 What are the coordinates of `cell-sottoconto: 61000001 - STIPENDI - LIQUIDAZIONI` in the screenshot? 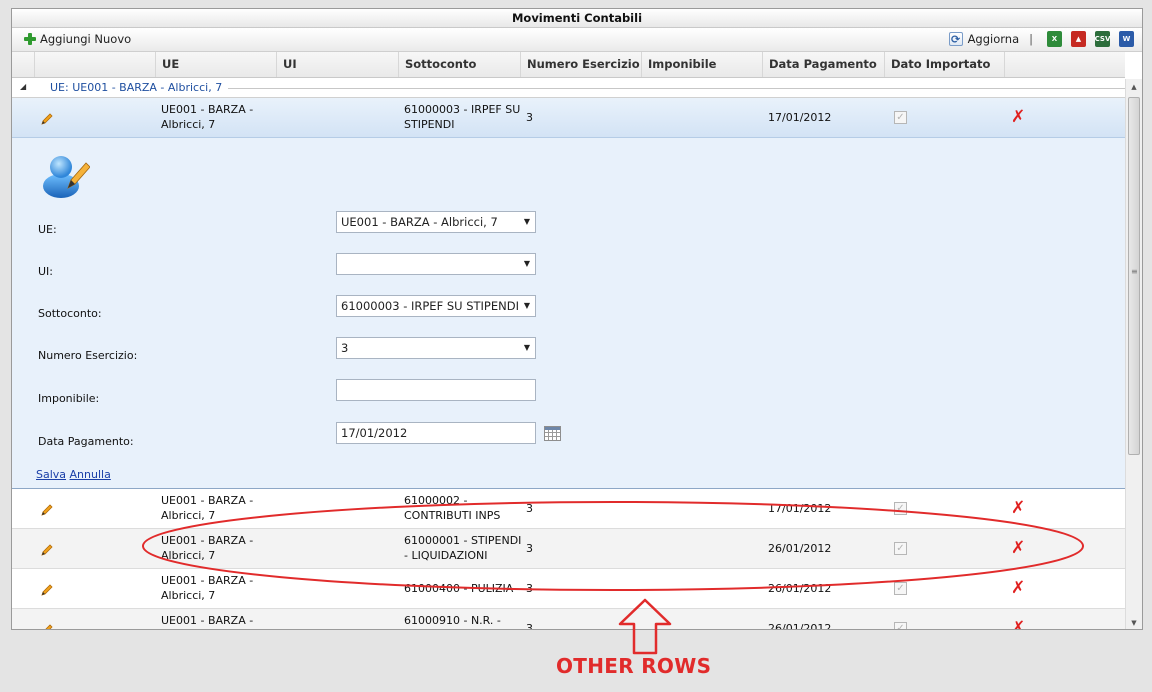 It's located at (463, 548).